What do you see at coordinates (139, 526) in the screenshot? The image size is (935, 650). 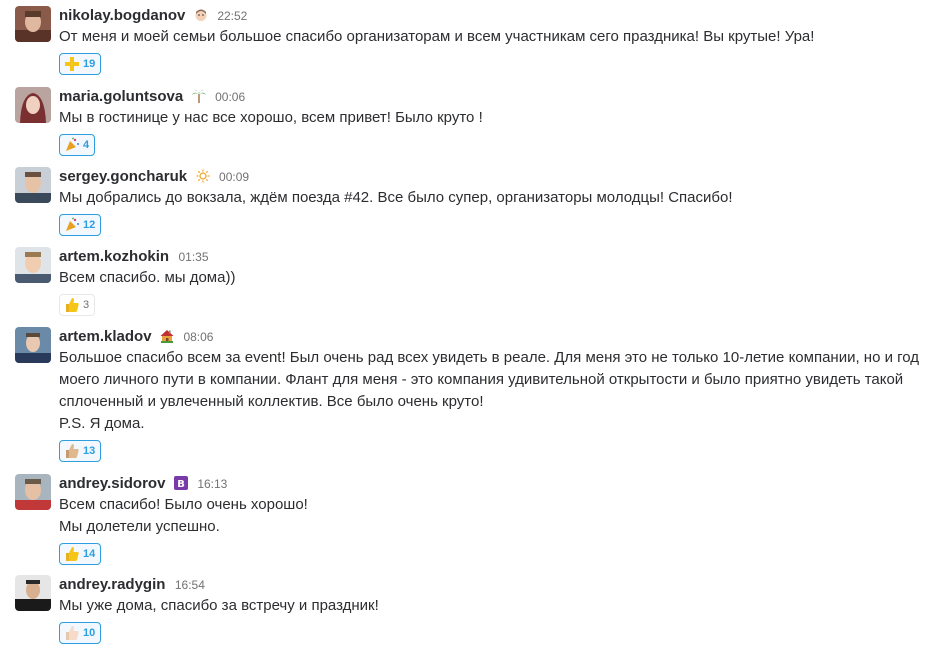 I see `message-line: Мы долетели успешно.` at bounding box center [139, 526].